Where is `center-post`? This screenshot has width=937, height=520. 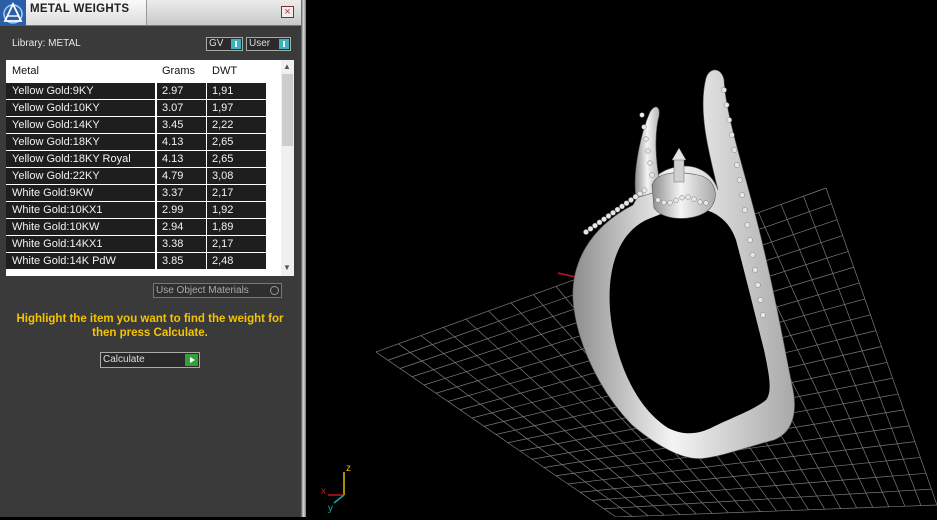
center-post is located at coordinates (679, 170).